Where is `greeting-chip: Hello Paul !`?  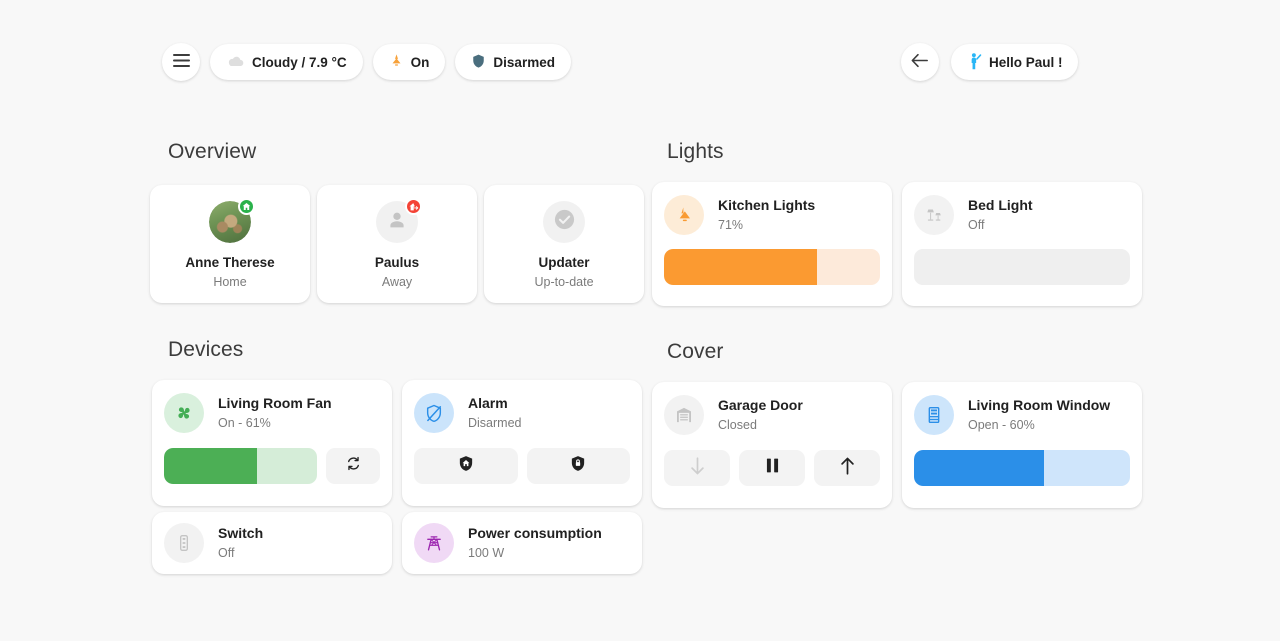
greeting-chip: Hello Paul ! is located at coordinates (1014, 62).